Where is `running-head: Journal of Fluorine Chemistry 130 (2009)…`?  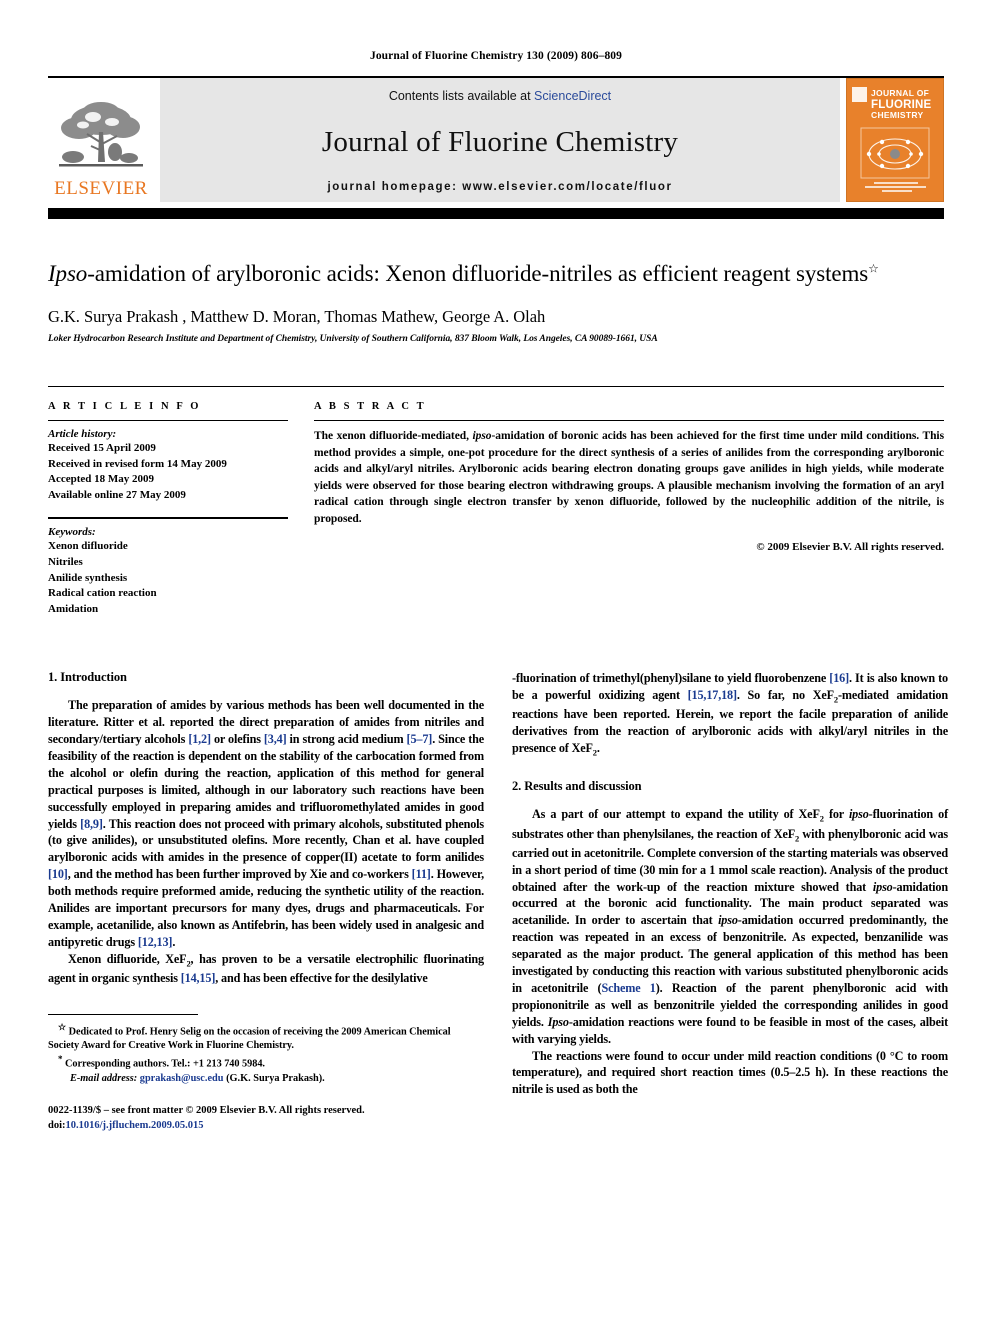
running-head: Journal of Fluorine Chemistry 130 (2009)… is located at coordinates (496, 56).